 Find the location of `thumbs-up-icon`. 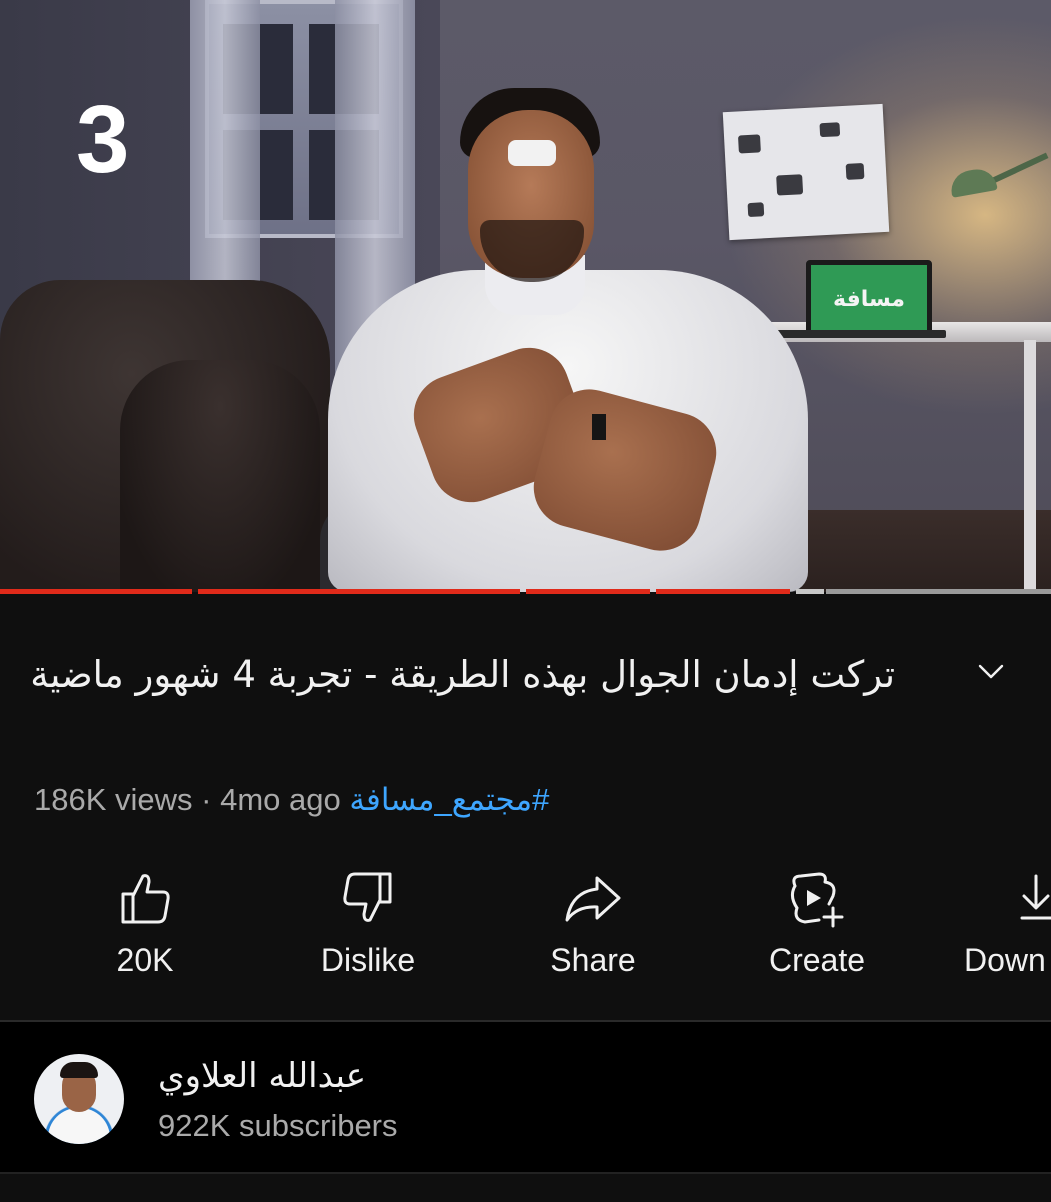

thumbs-up-icon is located at coordinates (145, 899).